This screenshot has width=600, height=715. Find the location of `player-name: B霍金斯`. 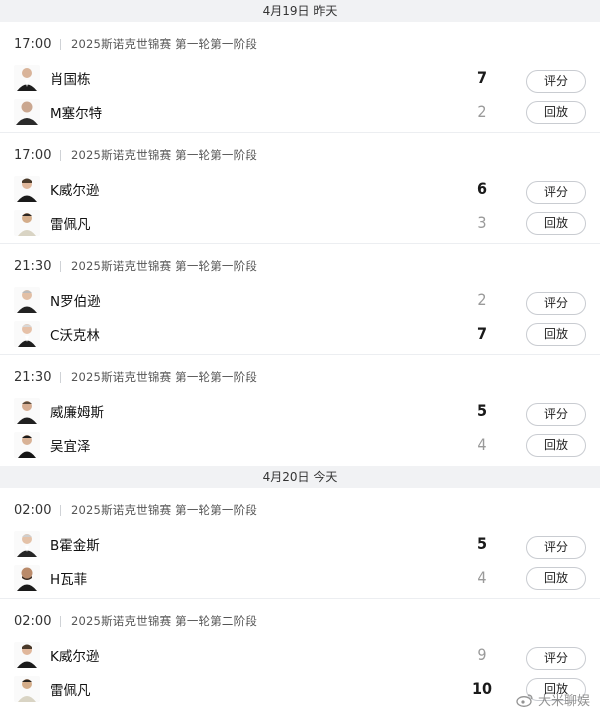

player-name: B霍金斯 is located at coordinates (75, 546).